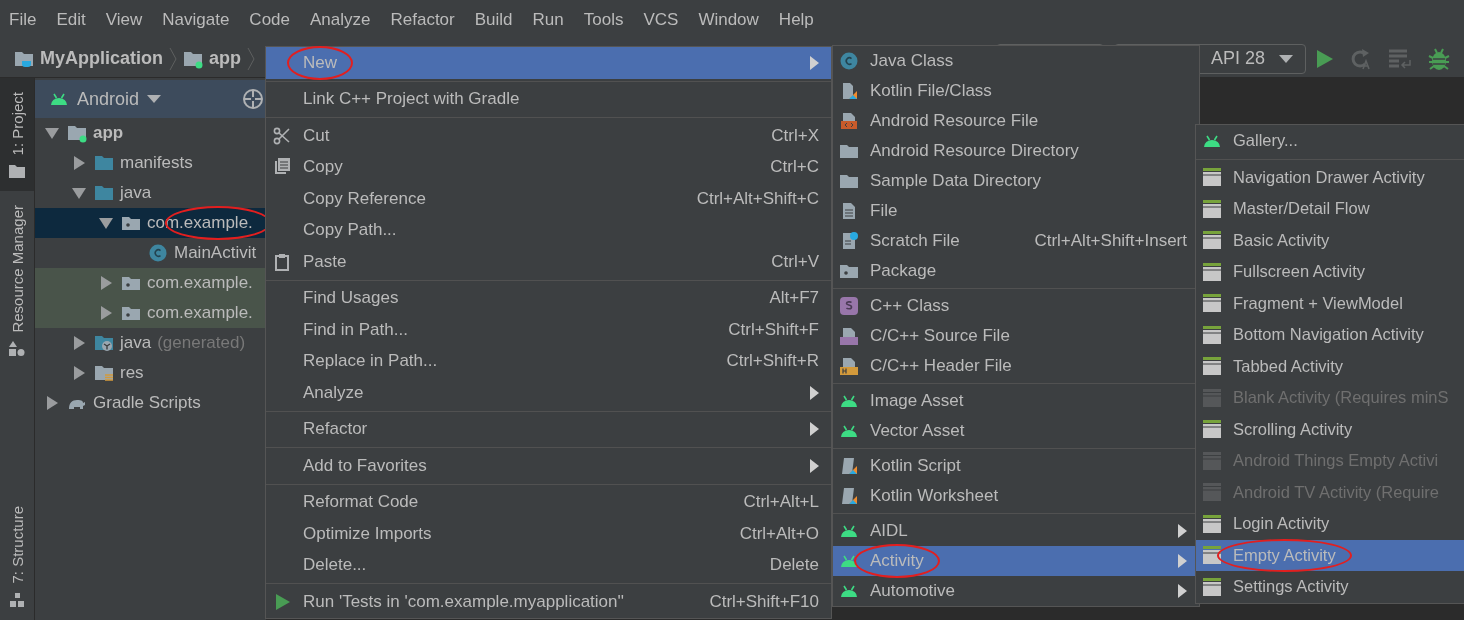  Describe the element at coordinates (1330, 272) in the screenshot. I see `menu-item: Fullscreen Activity` at that location.